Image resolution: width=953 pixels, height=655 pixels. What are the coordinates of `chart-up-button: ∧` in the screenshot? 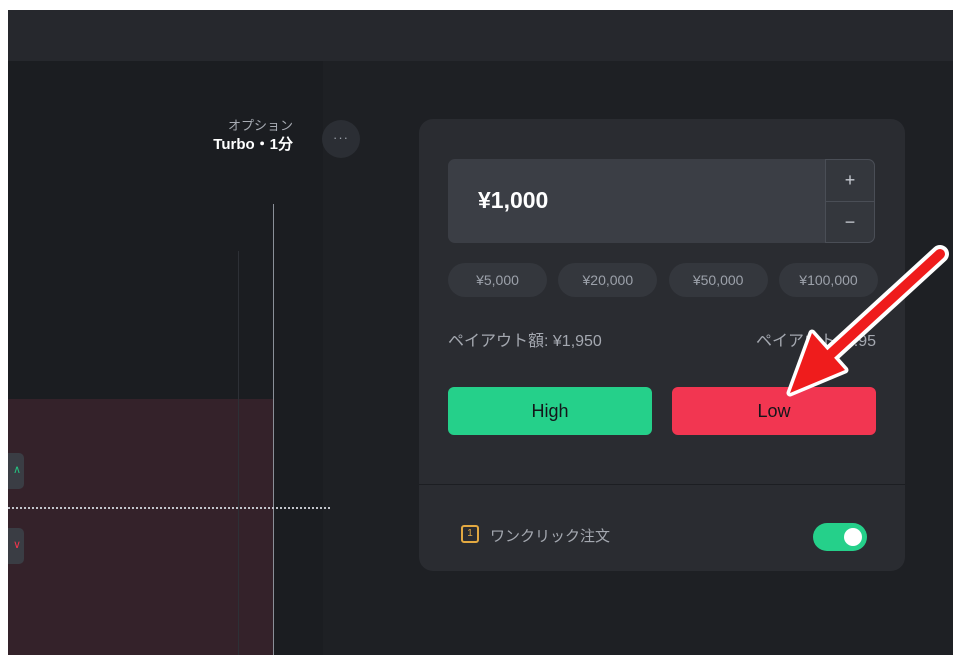 It's located at (16, 471).